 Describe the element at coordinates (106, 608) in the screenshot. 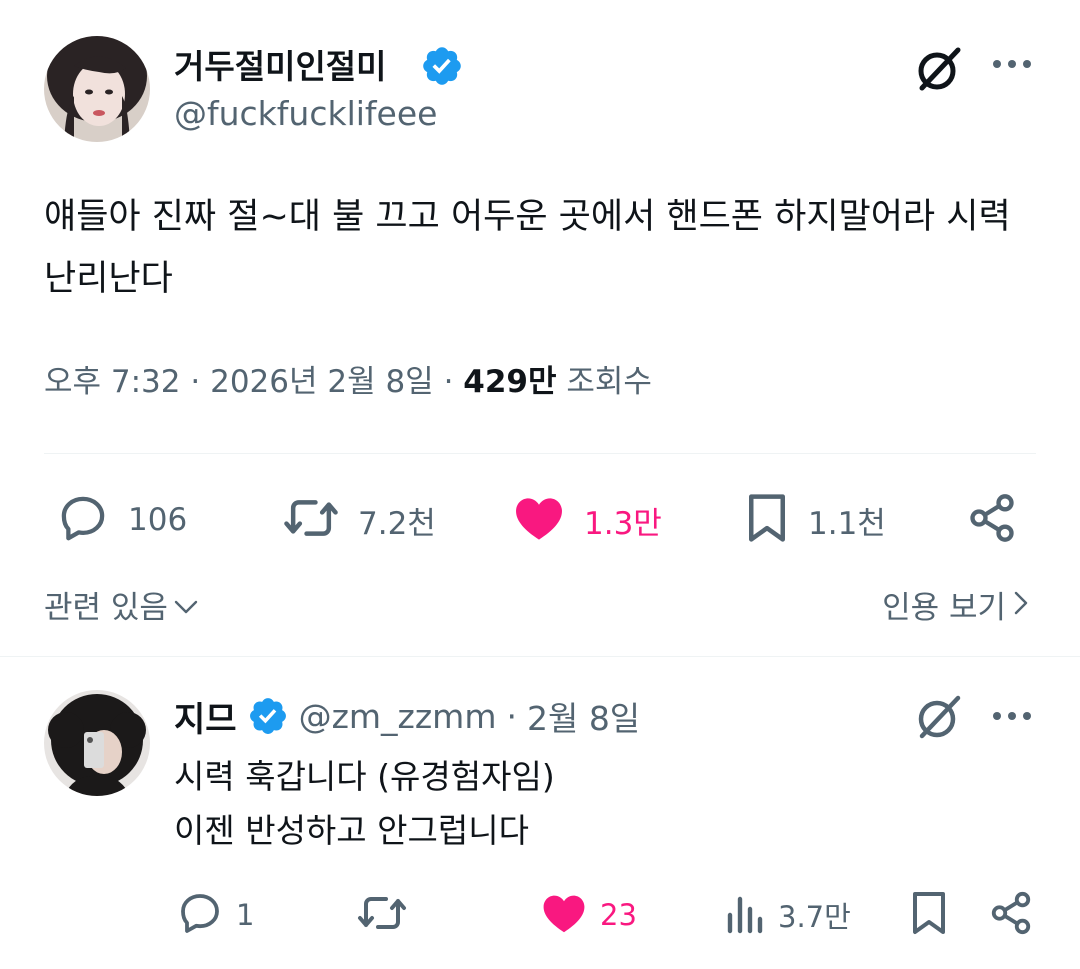

I see `related-label: 관련 있음` at that location.